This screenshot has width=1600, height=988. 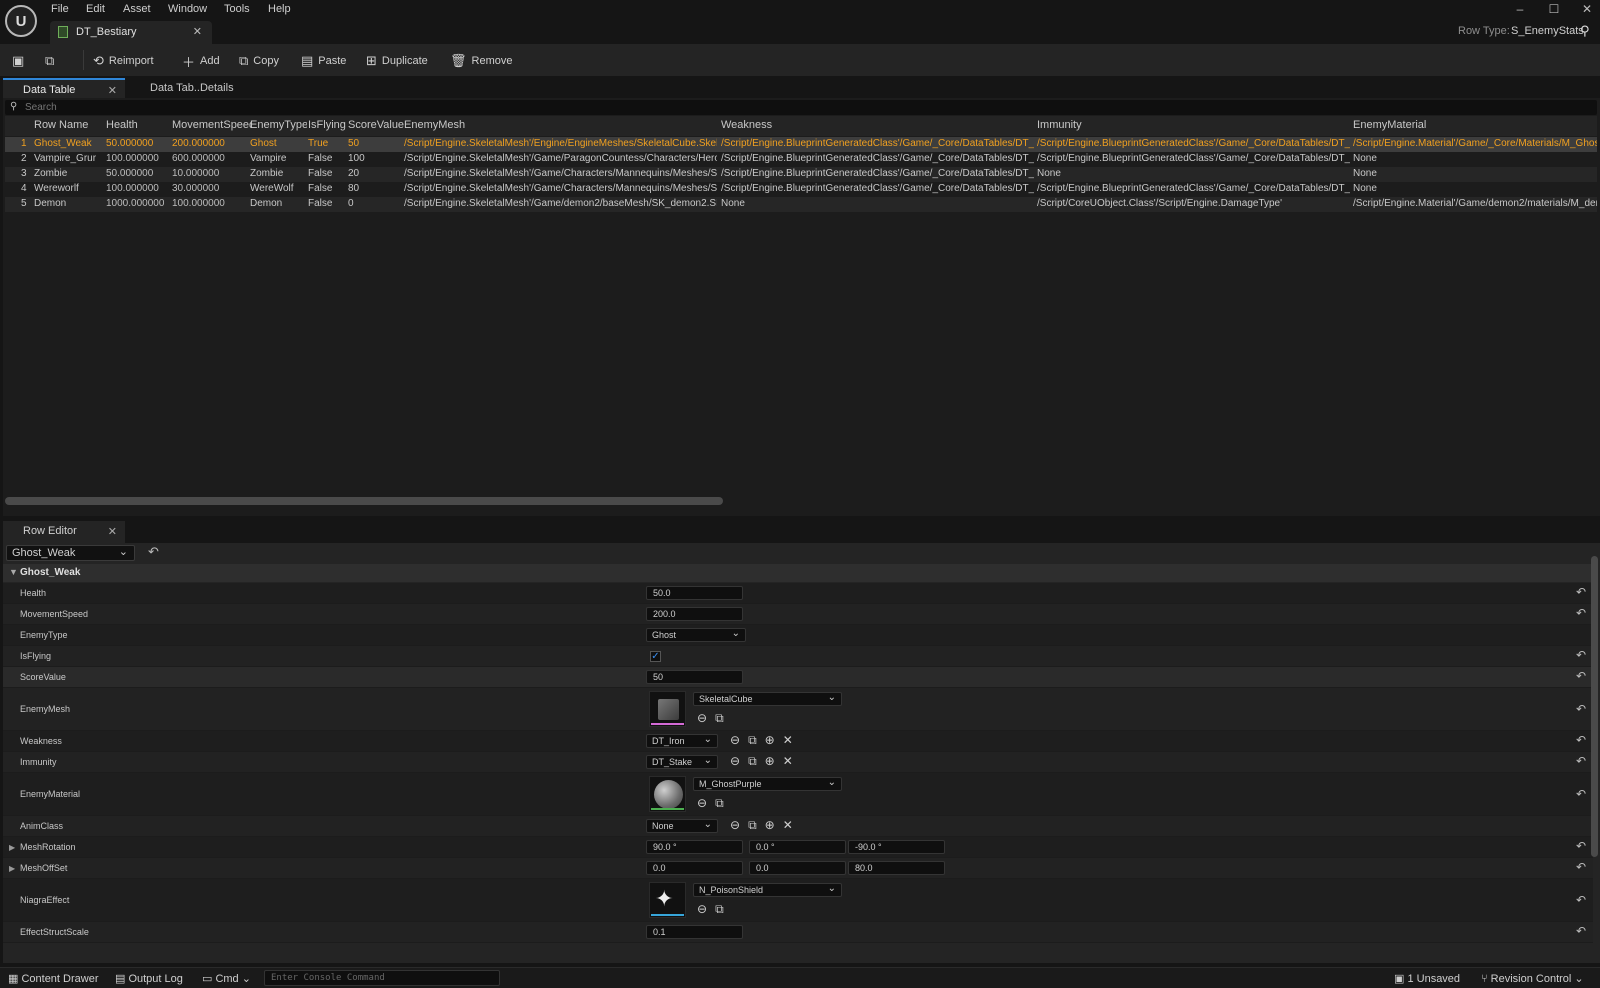 What do you see at coordinates (1187, 125) in the screenshot?
I see `column-header: Immunity` at bounding box center [1187, 125].